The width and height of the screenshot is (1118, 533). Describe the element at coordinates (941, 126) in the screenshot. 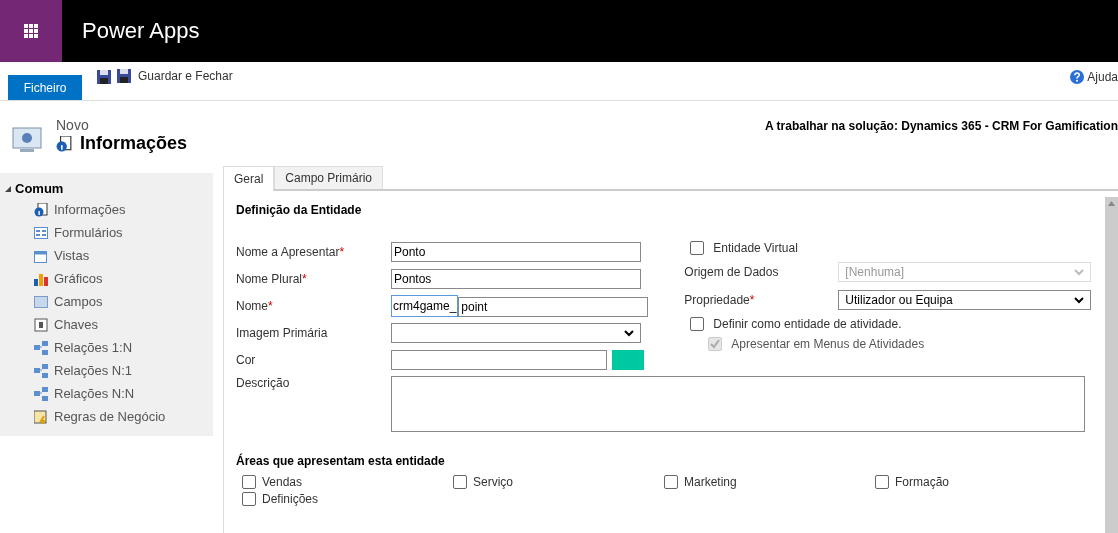

I see `solution-label: A trabalhar na solução: Dynamics 365 - CRM For Gamification` at that location.